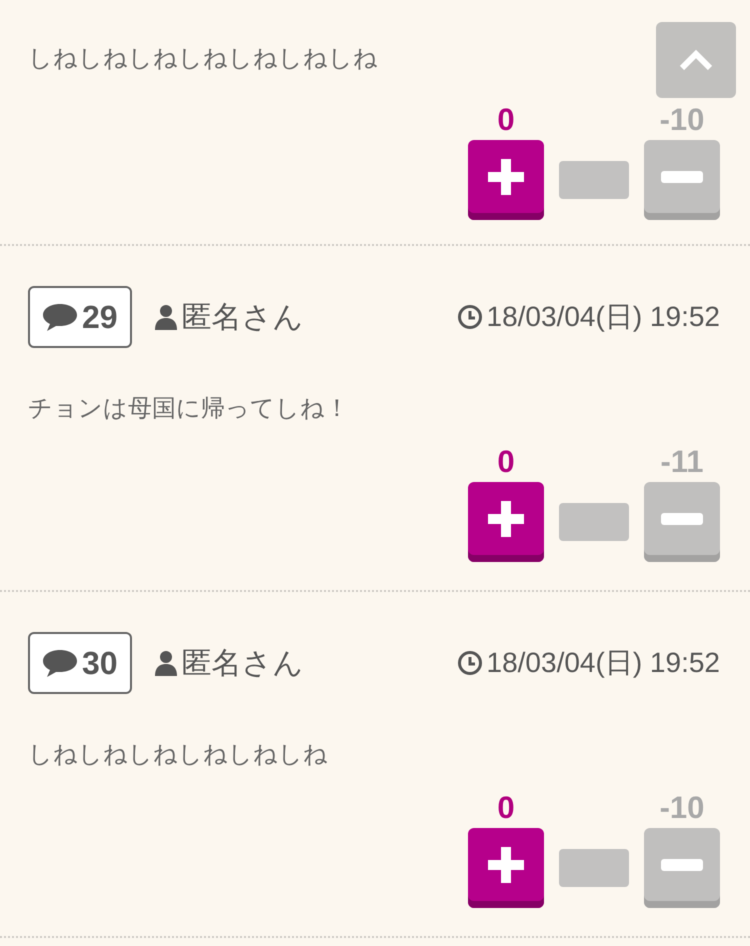 This screenshot has height=946, width=750. What do you see at coordinates (100, 663) in the screenshot?
I see `comment-number: 30` at bounding box center [100, 663].